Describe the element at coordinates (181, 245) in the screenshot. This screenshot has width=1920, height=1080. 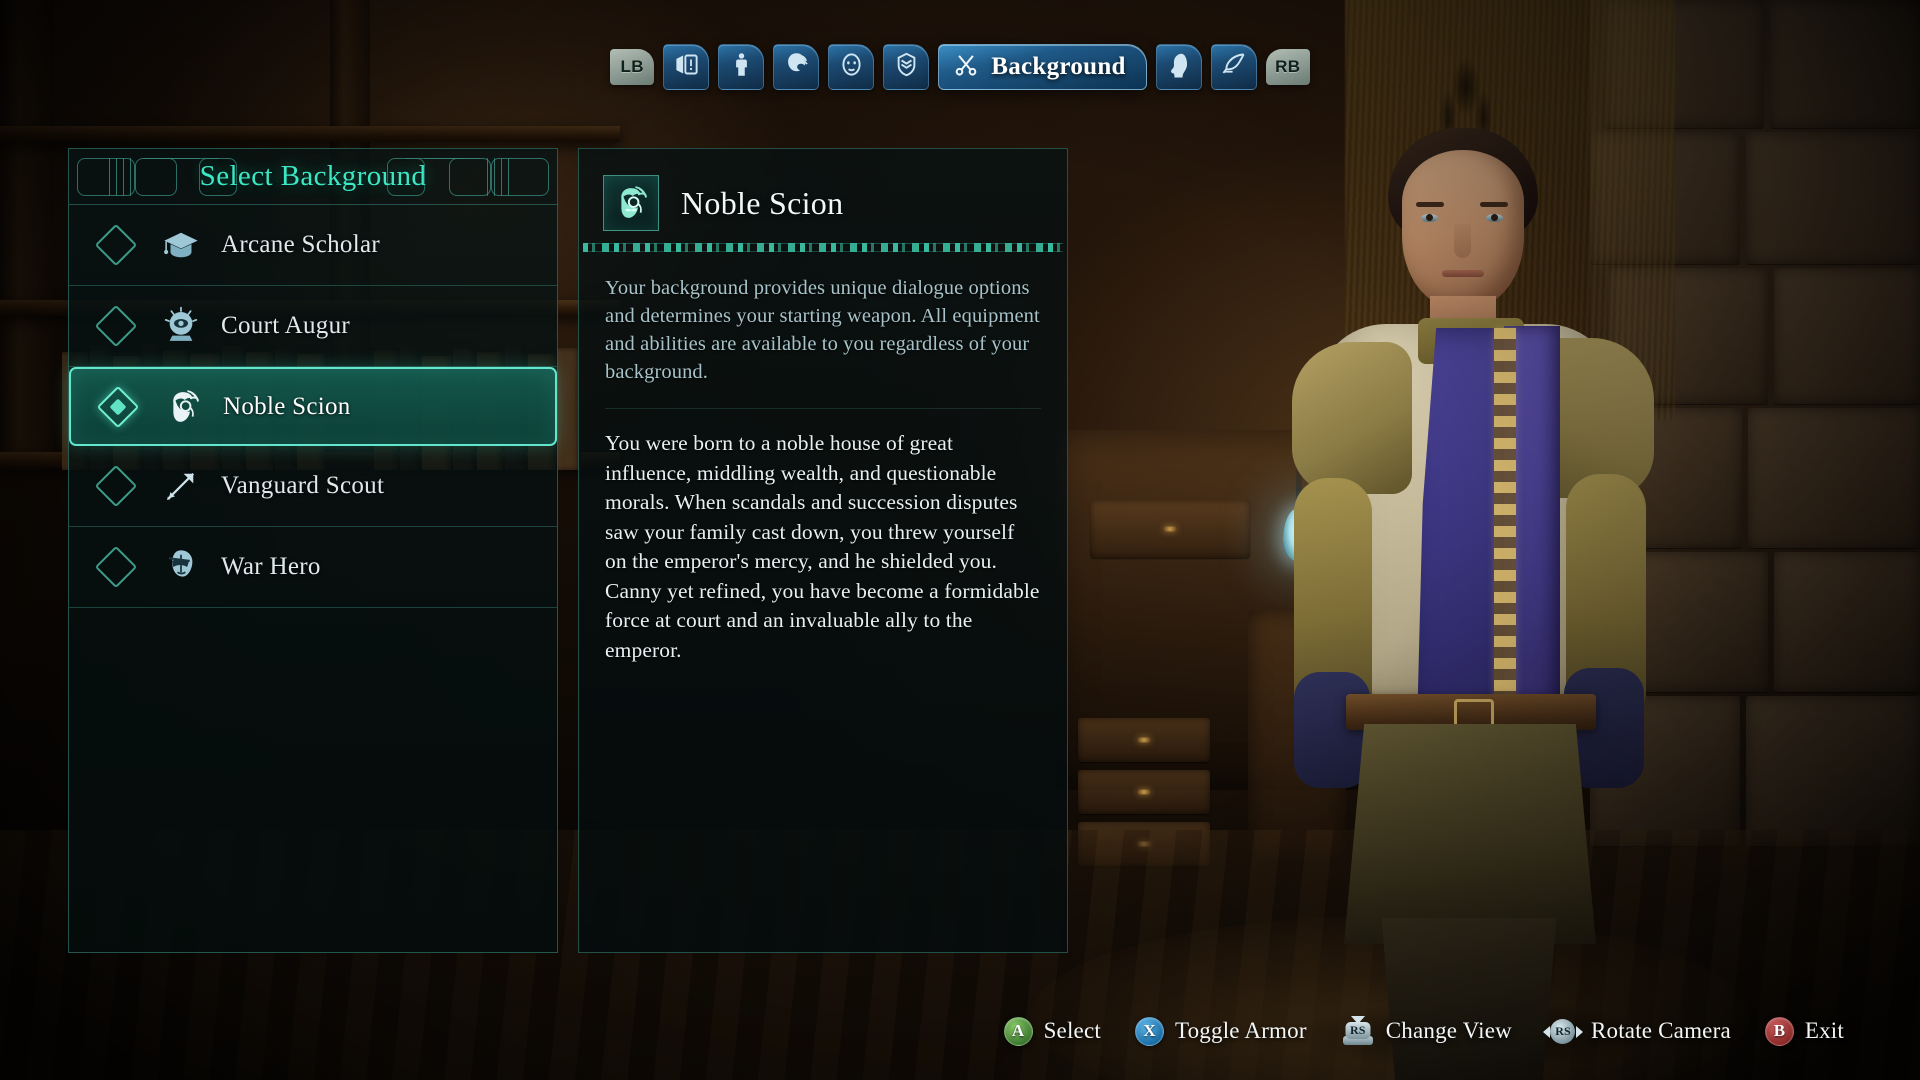
I see `graduation-cap-icon` at that location.